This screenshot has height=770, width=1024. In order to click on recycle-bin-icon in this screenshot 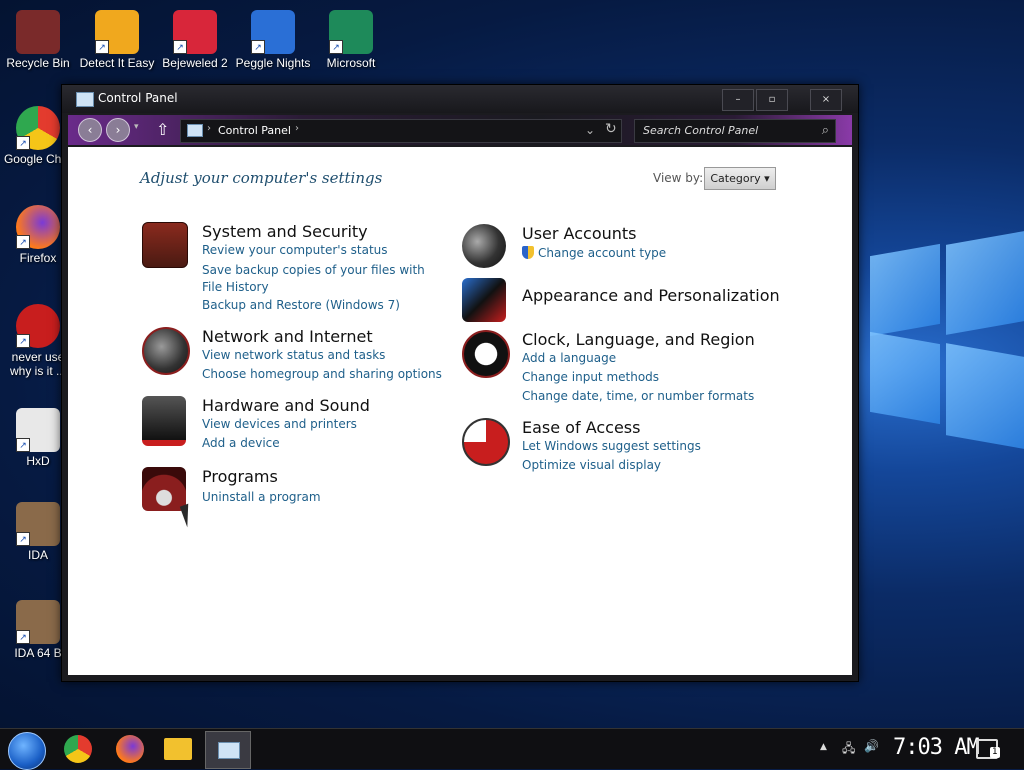, I will do `click(38, 32)`.